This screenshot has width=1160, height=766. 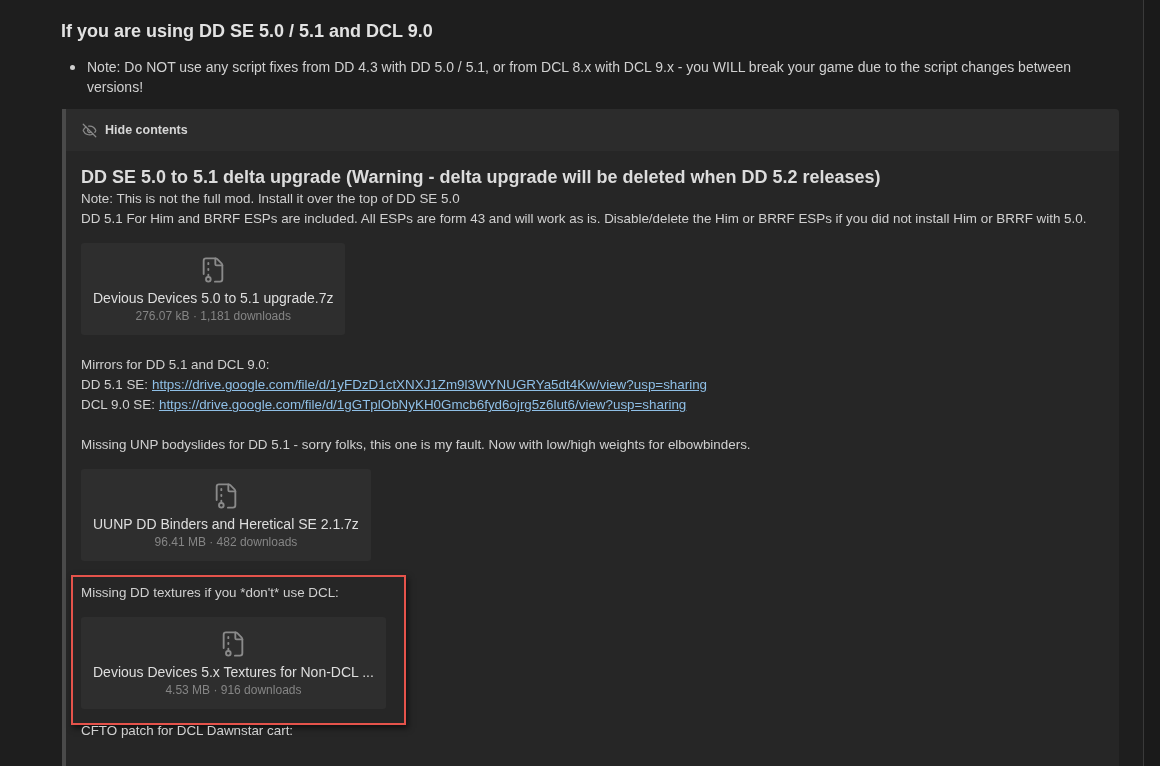 What do you see at coordinates (114, 385) in the screenshot?
I see `mirror-label: DD 5.1 SE:` at bounding box center [114, 385].